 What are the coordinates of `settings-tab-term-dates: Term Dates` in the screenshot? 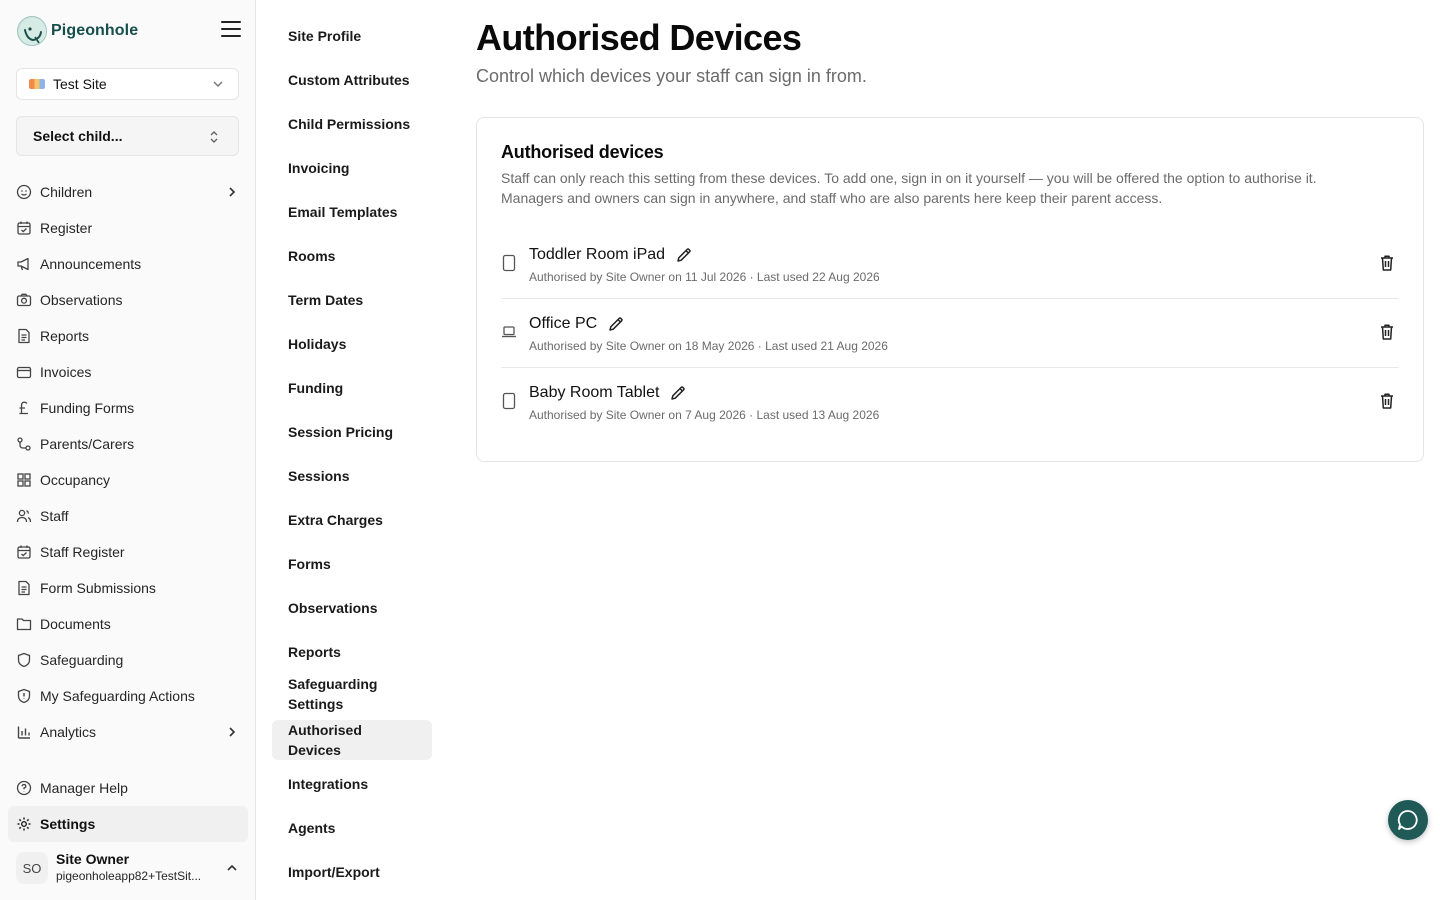 It's located at (352, 300).